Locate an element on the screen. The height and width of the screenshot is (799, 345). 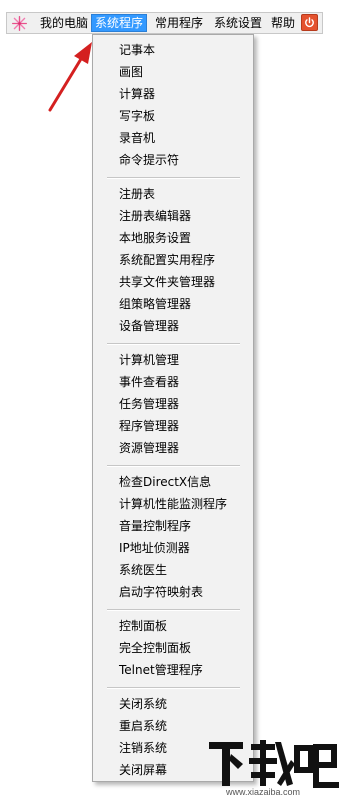
menu-system-programs: 系统程序 is located at coordinates (119, 23).